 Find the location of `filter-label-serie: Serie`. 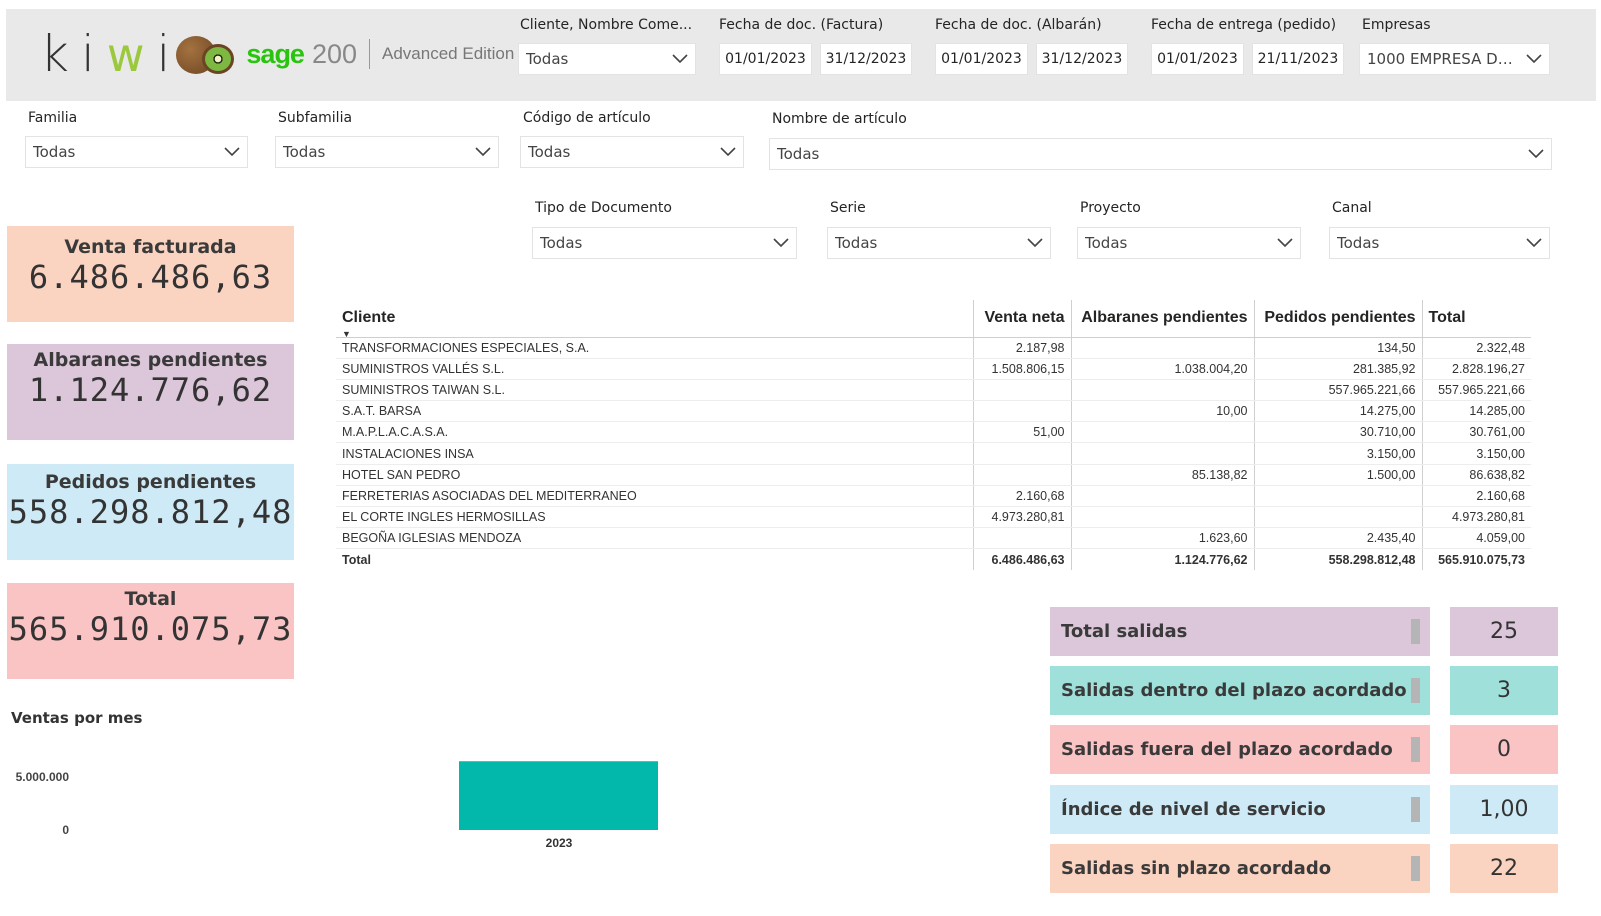

filter-label-serie: Serie is located at coordinates (848, 208).